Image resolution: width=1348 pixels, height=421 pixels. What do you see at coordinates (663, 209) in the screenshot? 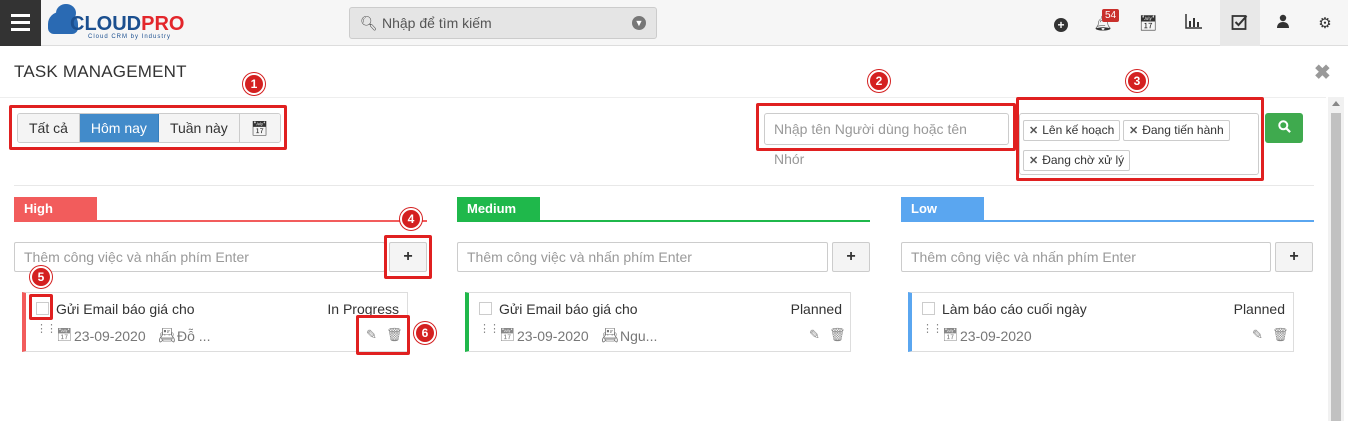
I see `column-header-medium: Medium` at bounding box center [663, 209].